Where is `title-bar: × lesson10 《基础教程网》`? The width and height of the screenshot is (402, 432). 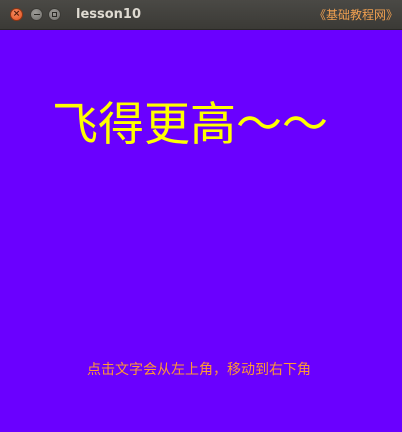
title-bar: × lesson10 《基础教程网》 is located at coordinates (201, 15).